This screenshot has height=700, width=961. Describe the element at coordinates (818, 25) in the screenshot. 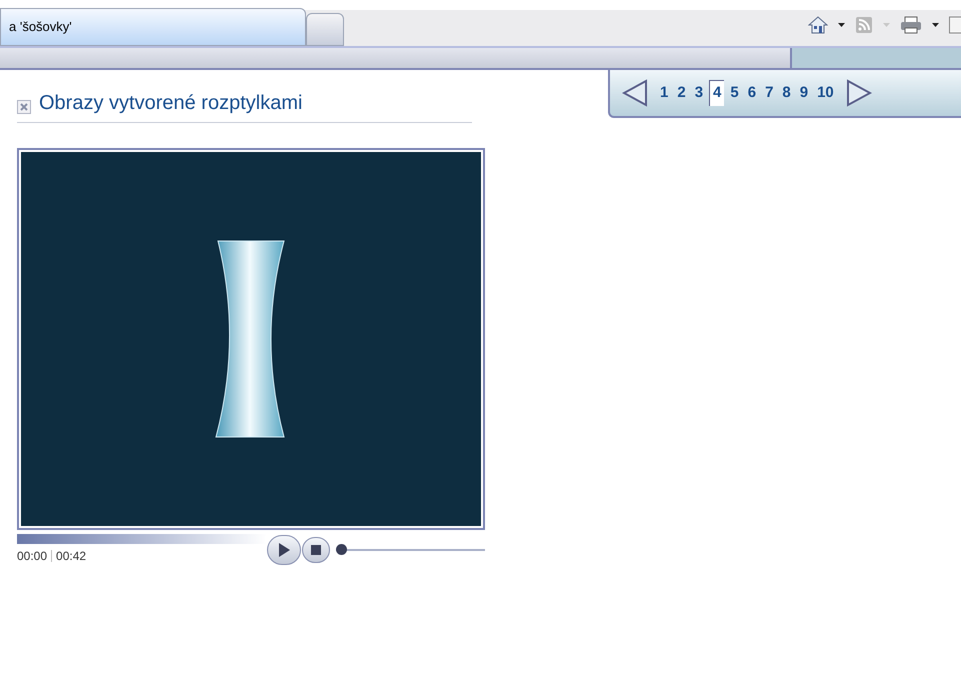

I see `home-icon` at that location.